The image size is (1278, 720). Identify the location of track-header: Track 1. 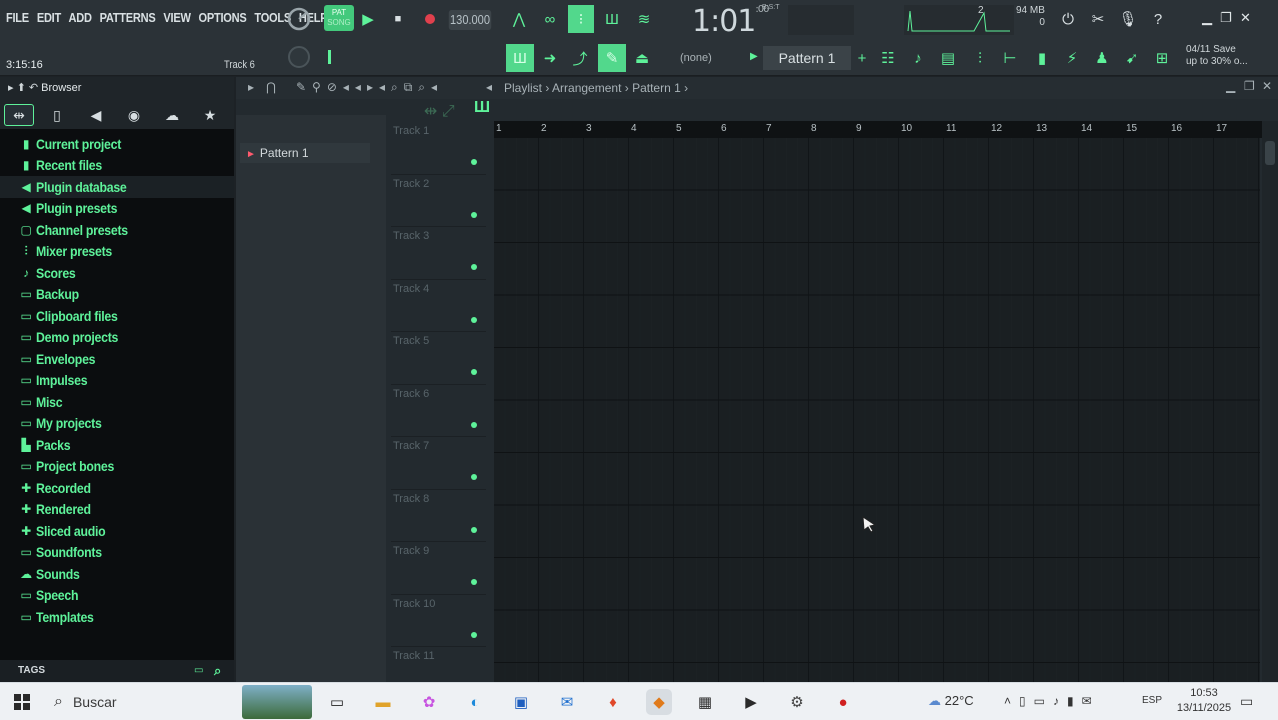
(438, 148).